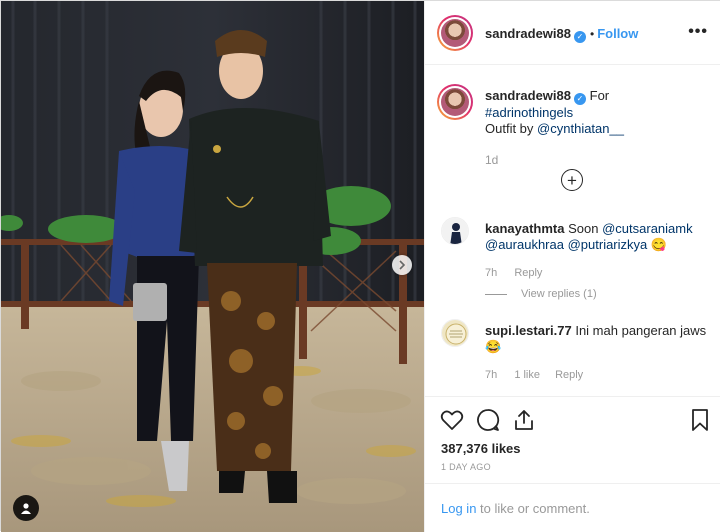 The width and height of the screenshot is (720, 532). I want to click on login-prompt: Log in to like or comment., so click(515, 508).